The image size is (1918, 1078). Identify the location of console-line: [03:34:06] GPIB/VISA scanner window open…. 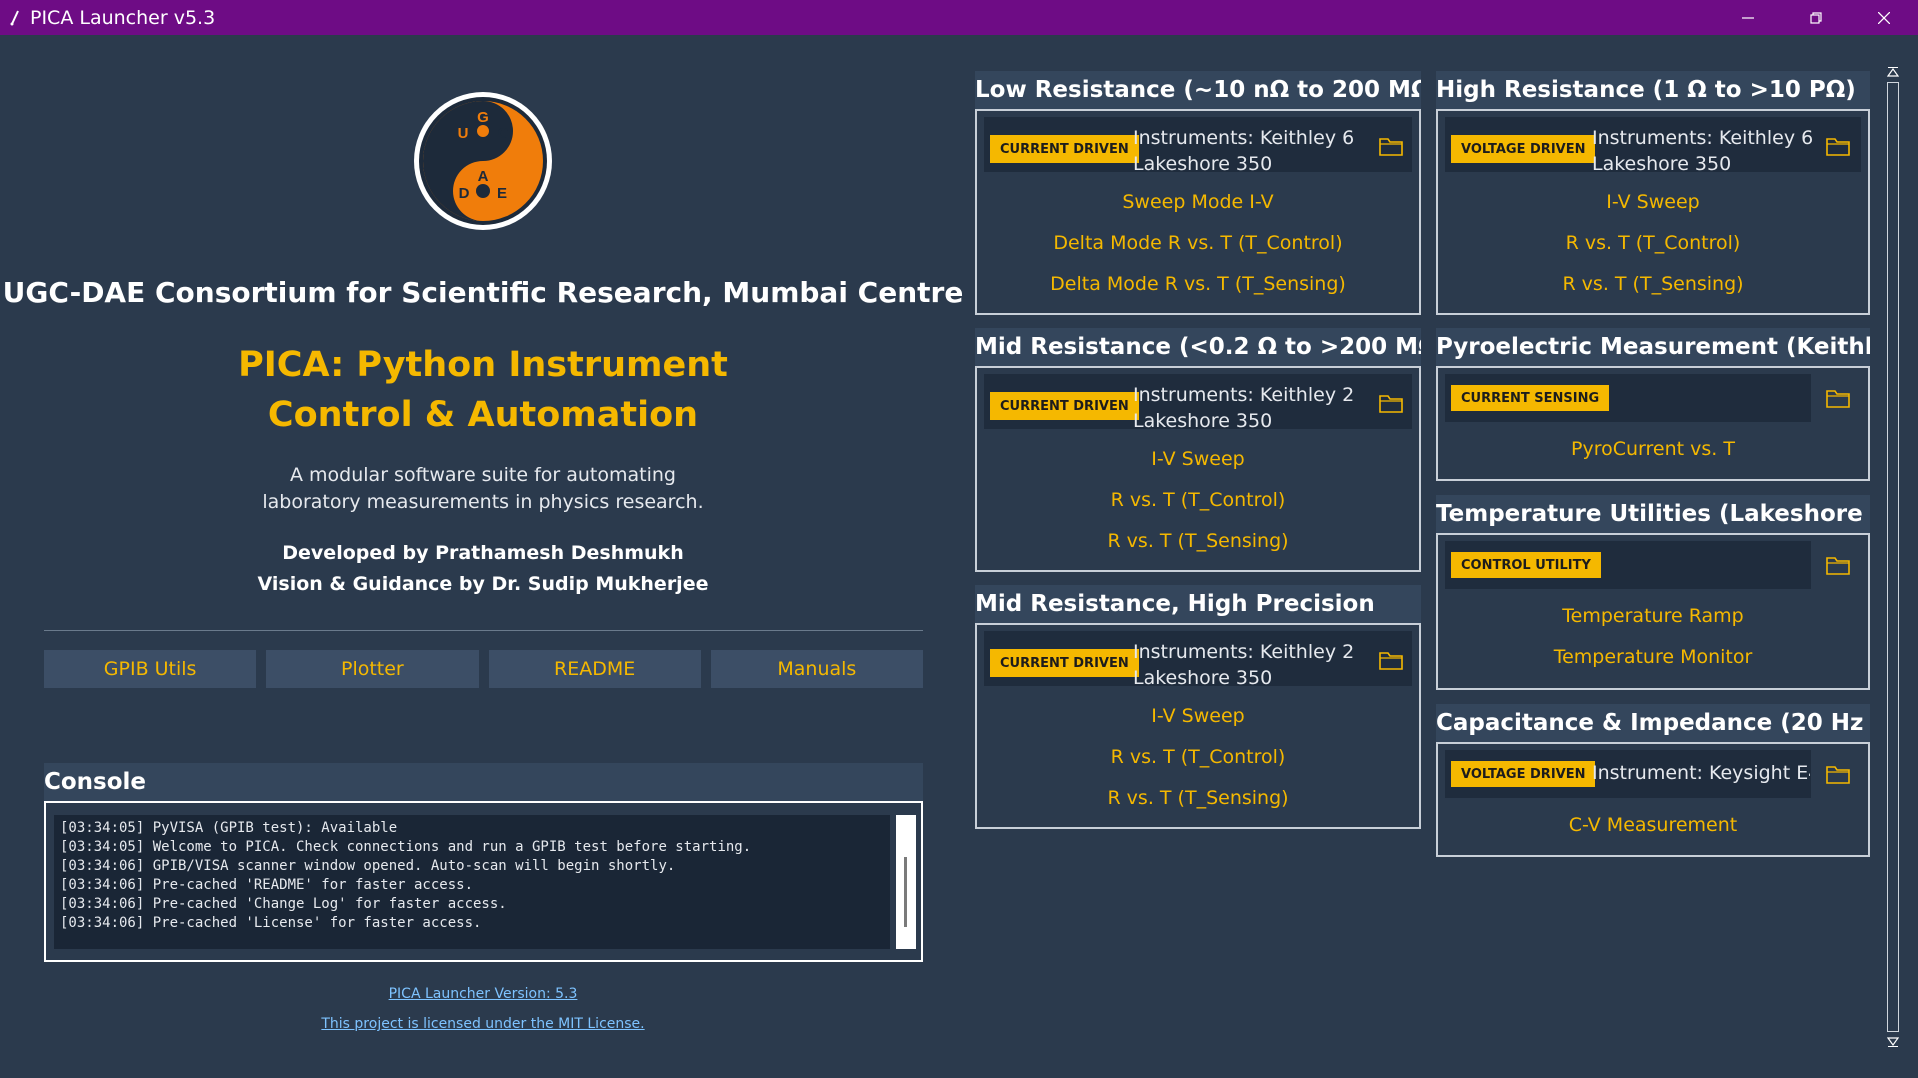
(368, 866).